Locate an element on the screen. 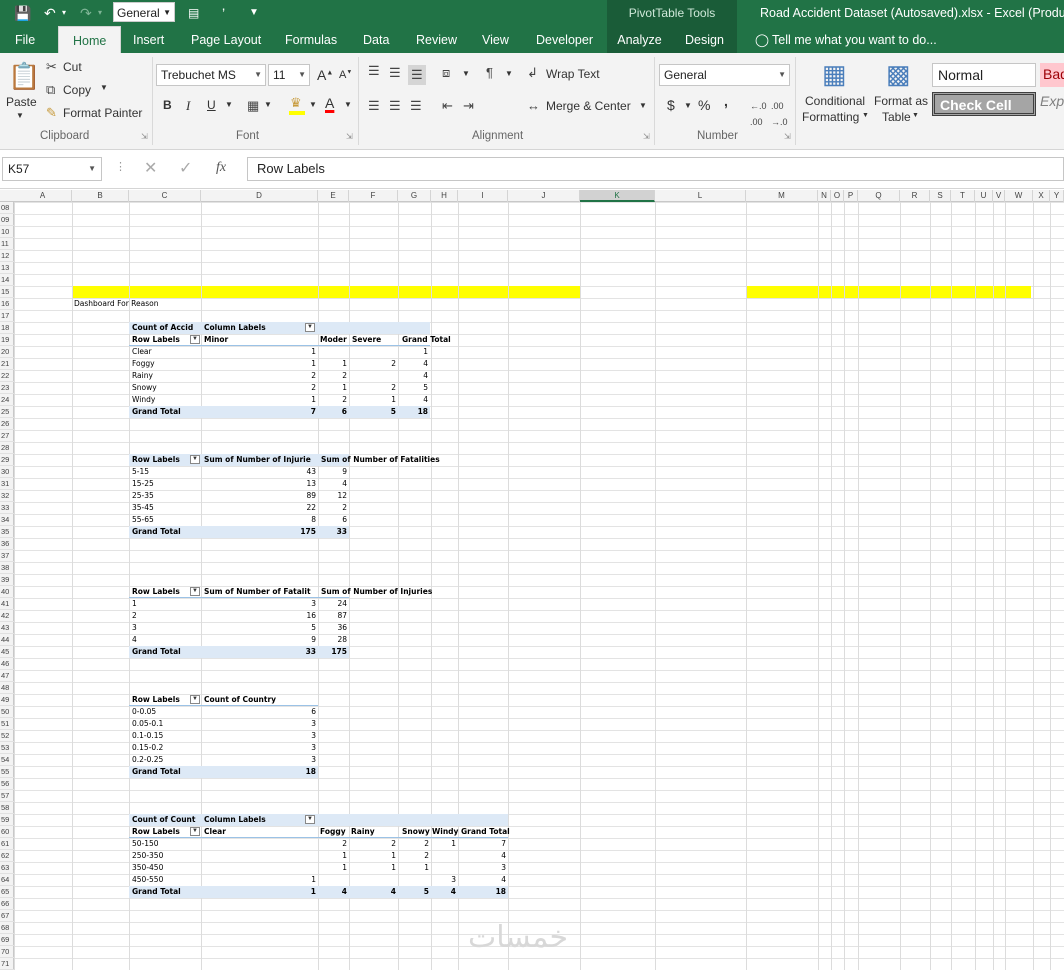 Image resolution: width=1064 pixels, height=970 pixels. row-header-44: 44 is located at coordinates (7, 640).